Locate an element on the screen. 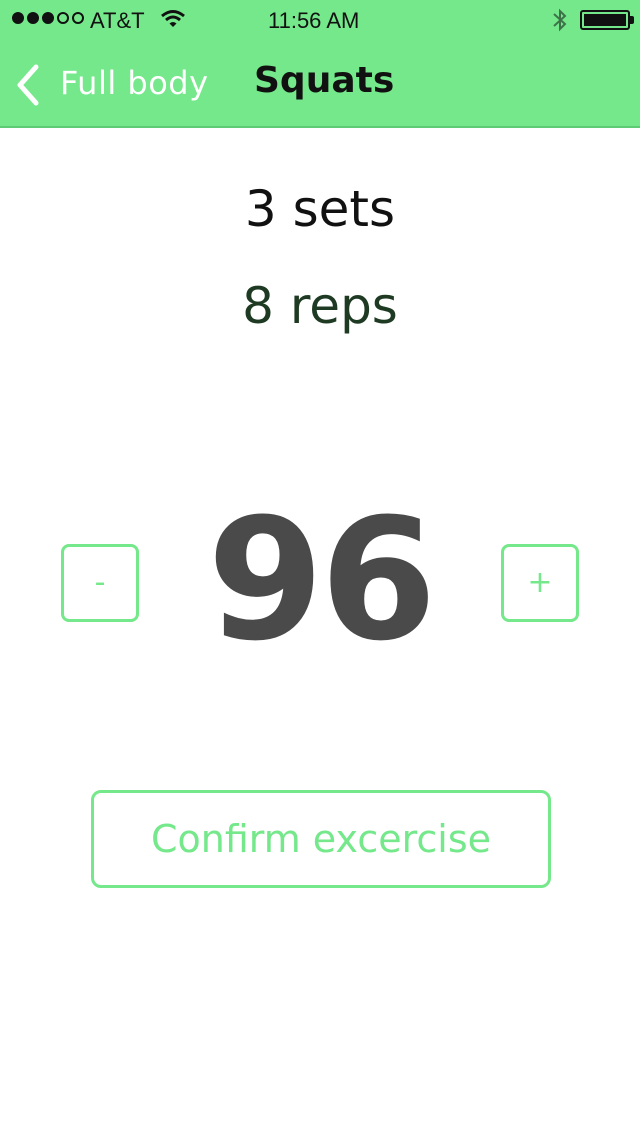 Image resolution: width=640 pixels, height=1136 pixels. decrement-button: - is located at coordinates (100, 583).